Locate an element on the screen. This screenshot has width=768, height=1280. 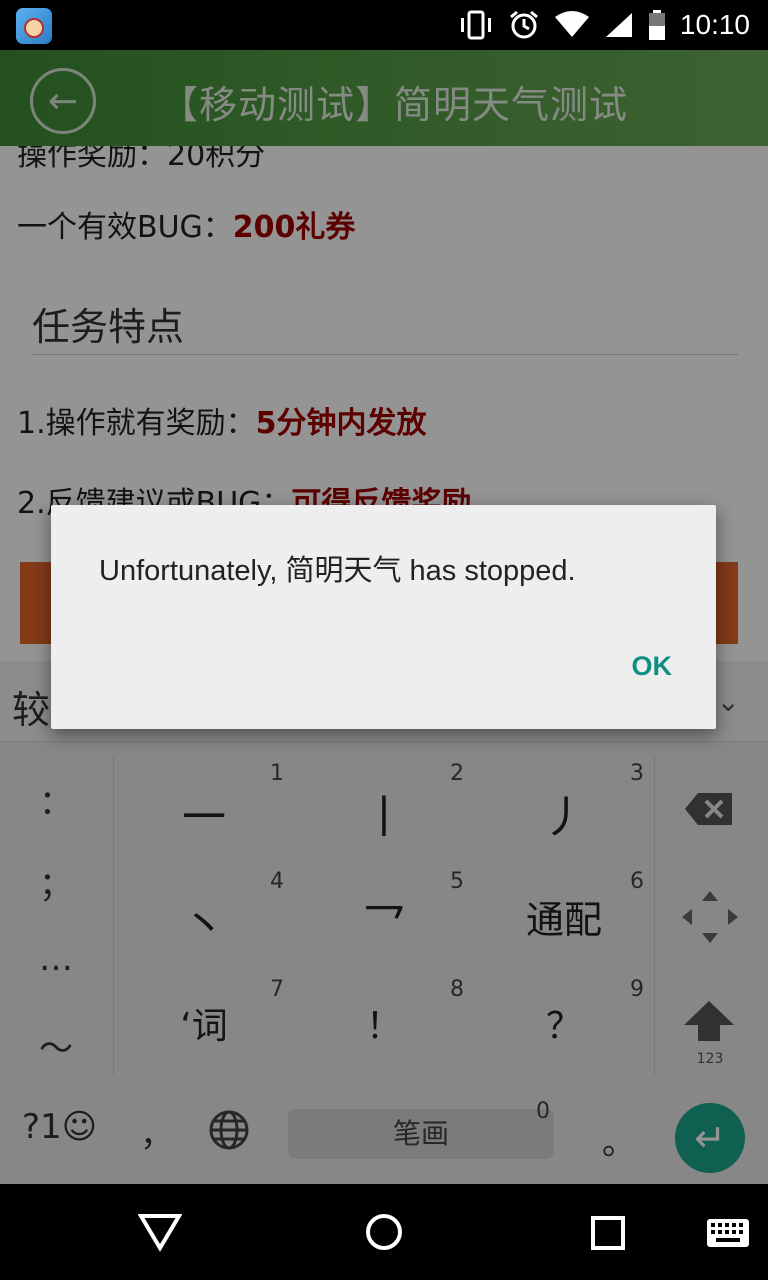
navigation-bar is located at coordinates (384, 1232).